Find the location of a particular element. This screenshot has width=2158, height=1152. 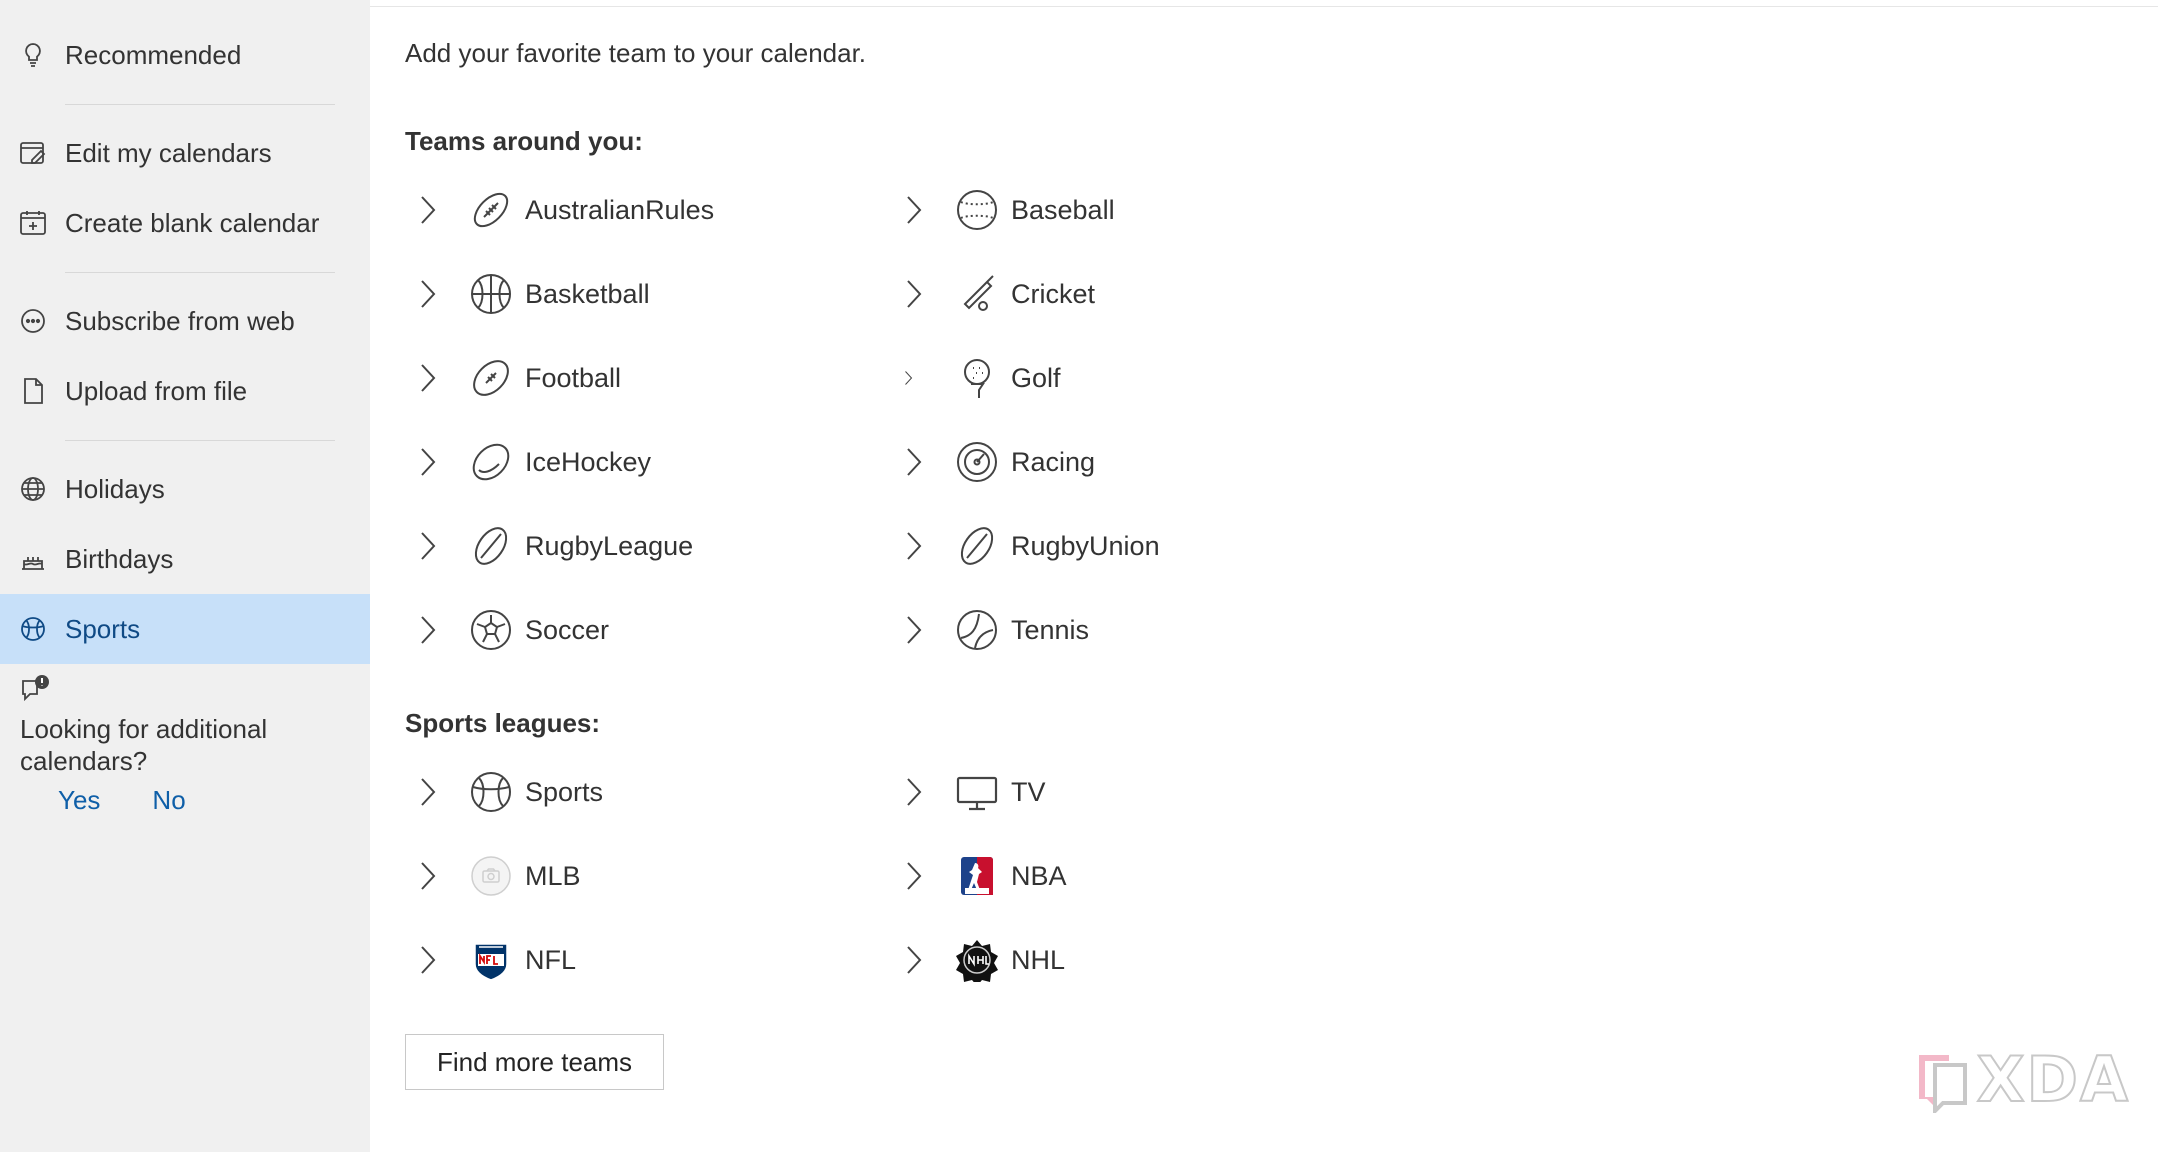

leagues-section-title: Sports leagues: is located at coordinates (503, 723).